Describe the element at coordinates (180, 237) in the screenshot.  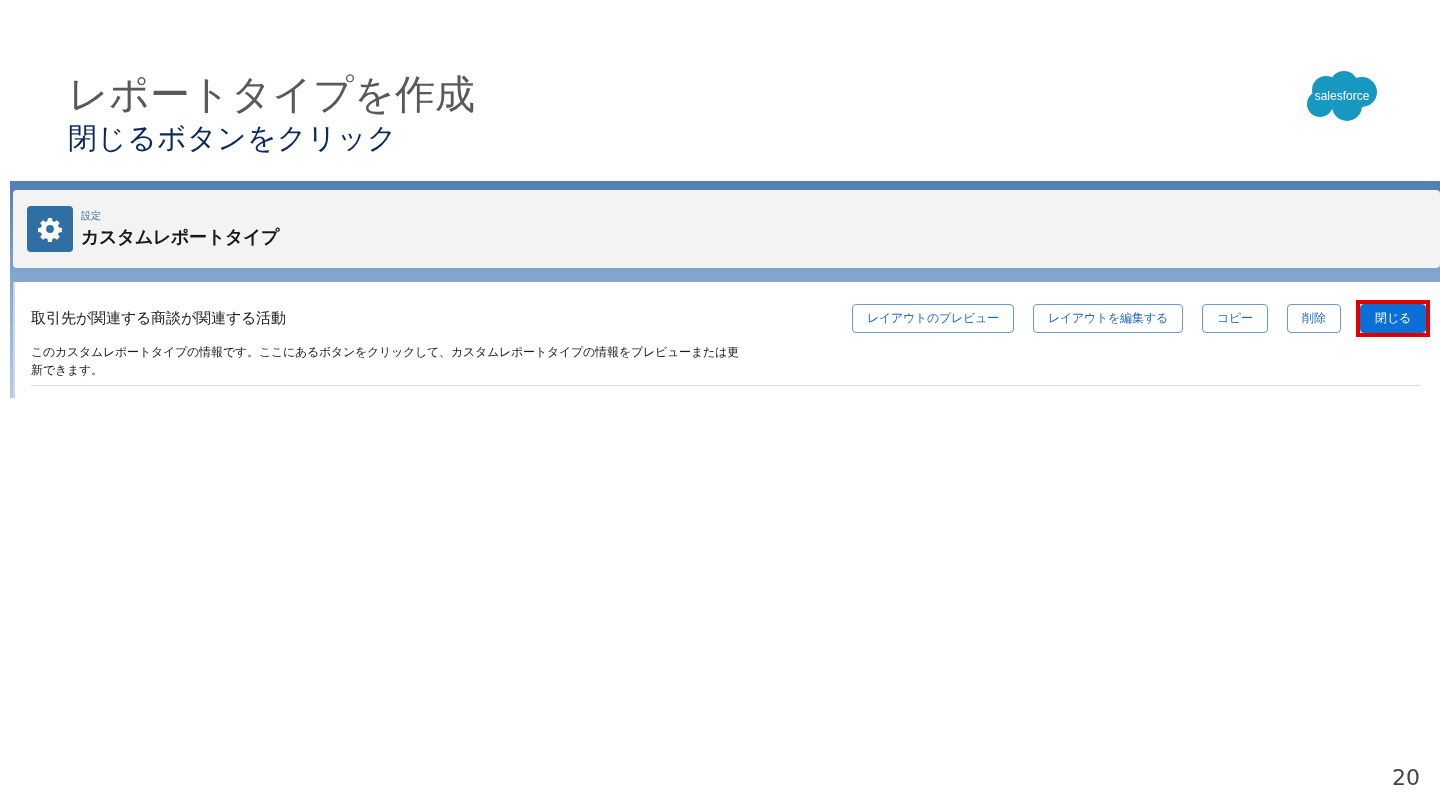
I see `page-title: カスタムレポートタイプ` at that location.